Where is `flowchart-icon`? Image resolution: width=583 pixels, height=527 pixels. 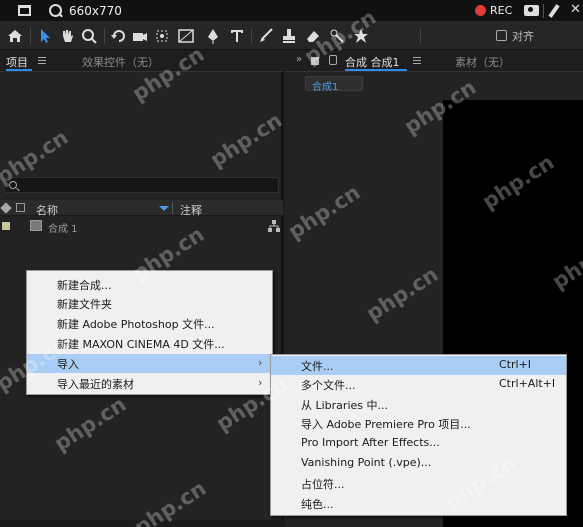 flowchart-icon is located at coordinates (274, 226).